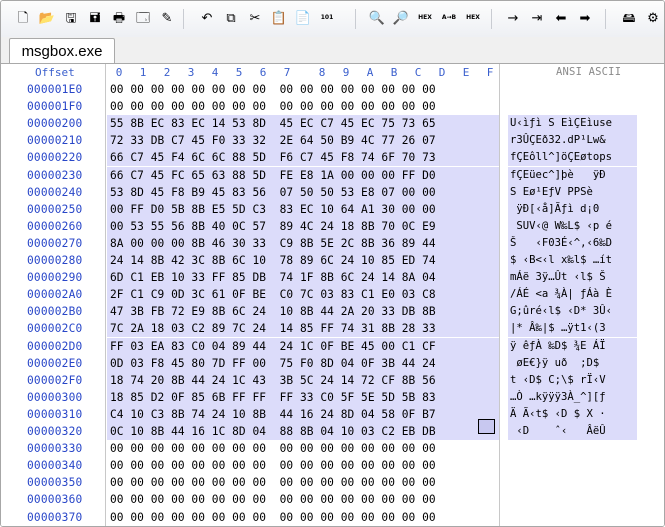 The width and height of the screenshot is (665, 527). I want to click on row-ansi-text: r3ÛÇEð32.dP¹Lw&, so click(558, 140).